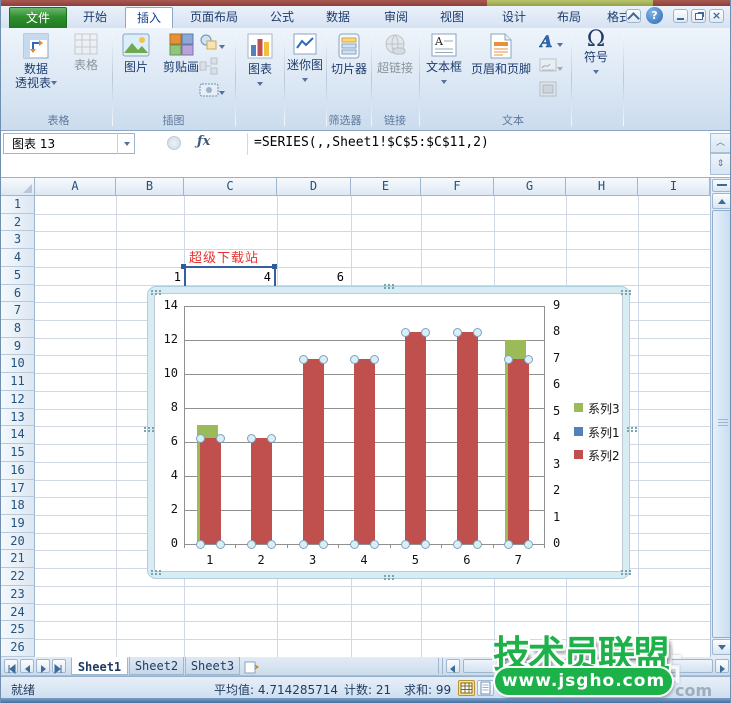 This screenshot has height=703, width=731. Describe the element at coordinates (18, 630) in the screenshot. I see `row-header-25: 25` at that location.